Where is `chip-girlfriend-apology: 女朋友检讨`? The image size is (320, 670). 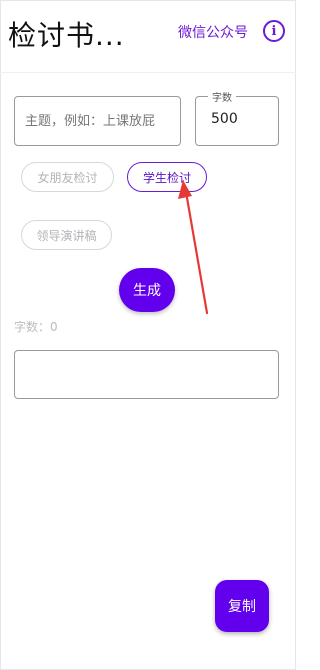
chip-girlfriend-apology: 女朋友检讨 is located at coordinates (67, 177).